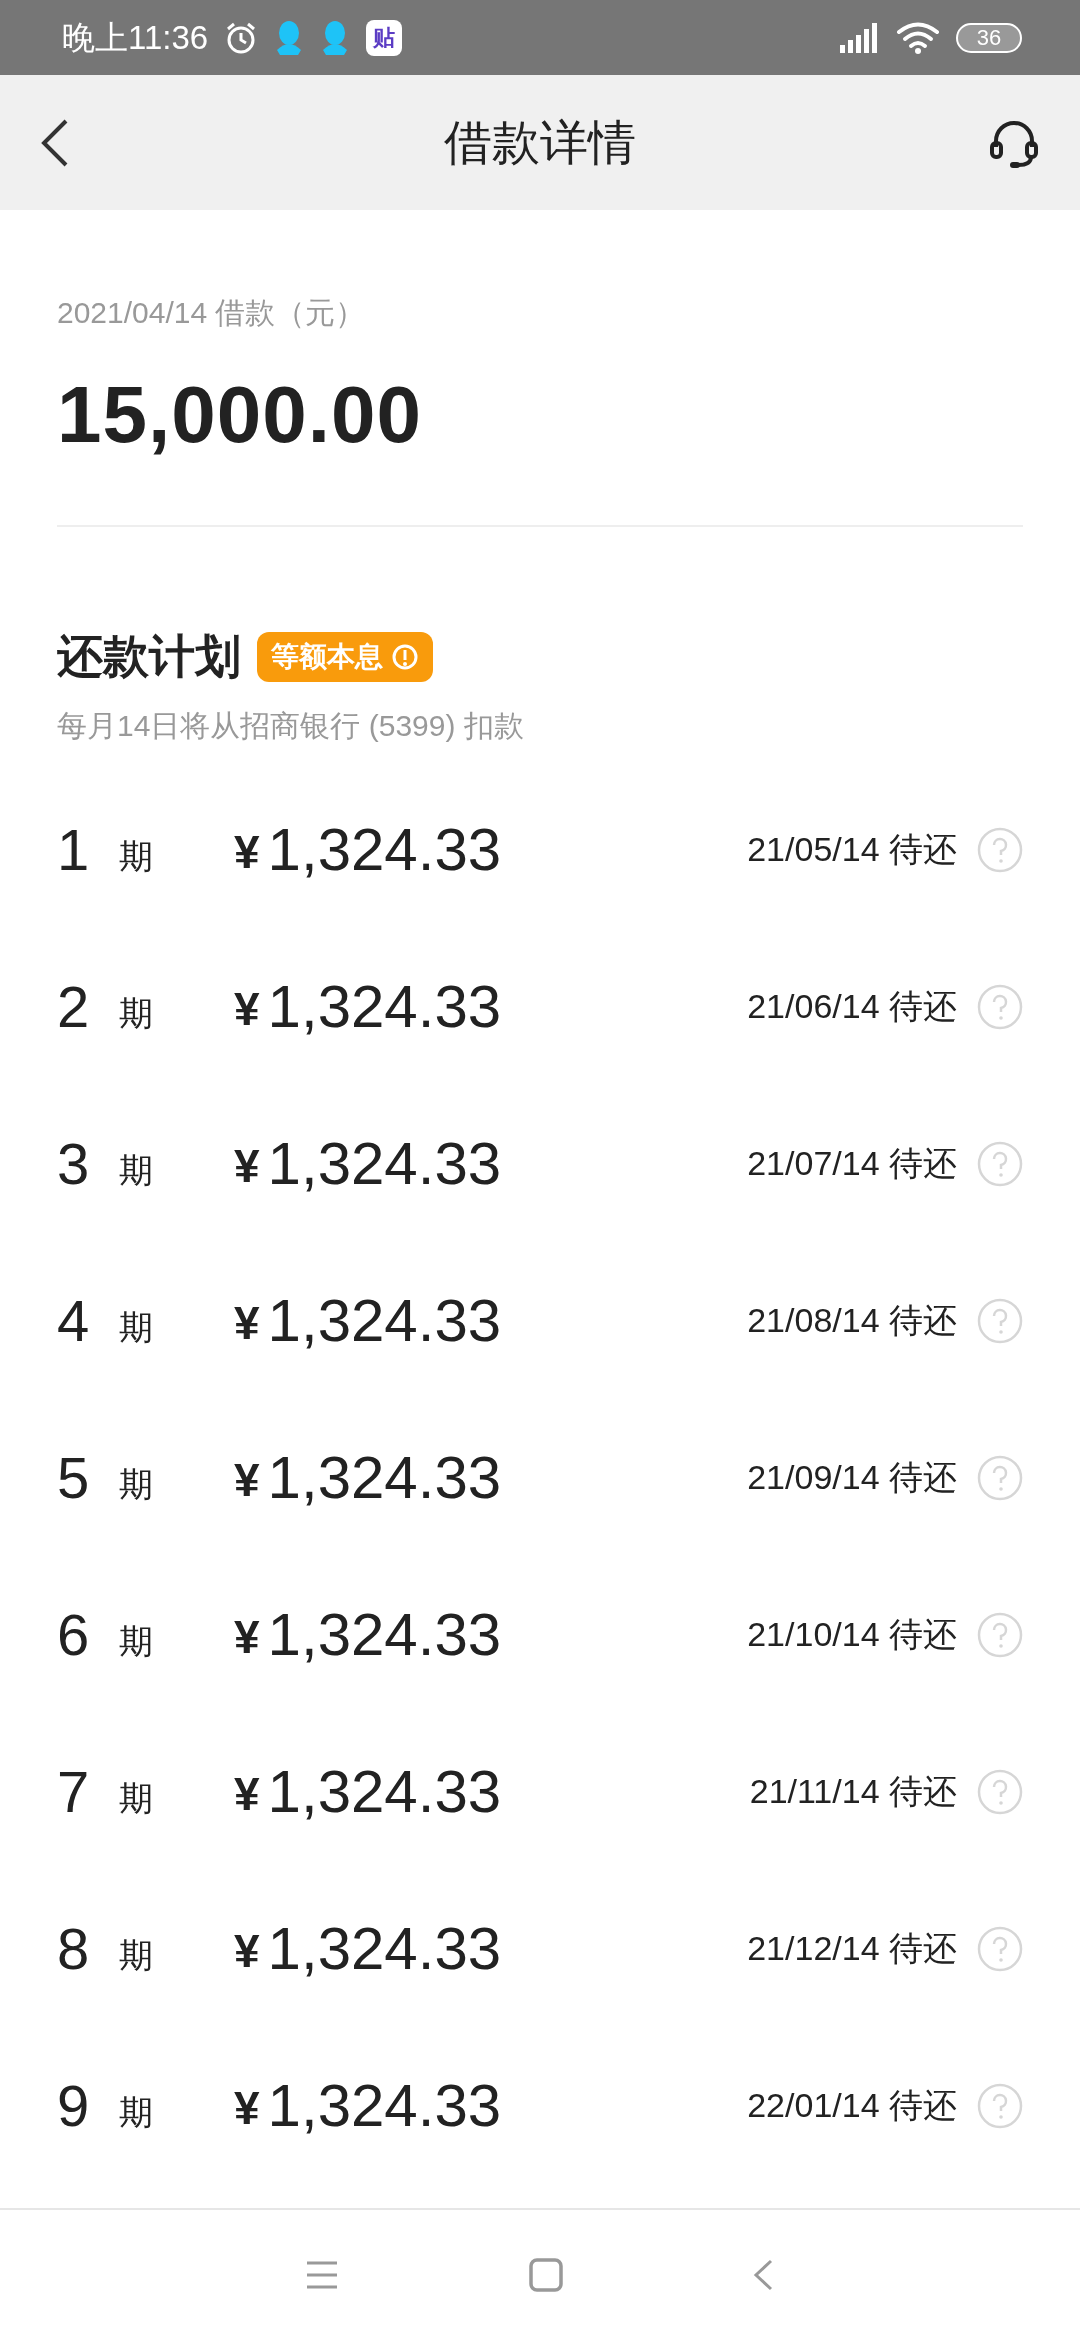 Image resolution: width=1080 pixels, height=2340 pixels. Describe the element at coordinates (74, 2106) in the screenshot. I see `installment-number: 9` at that location.